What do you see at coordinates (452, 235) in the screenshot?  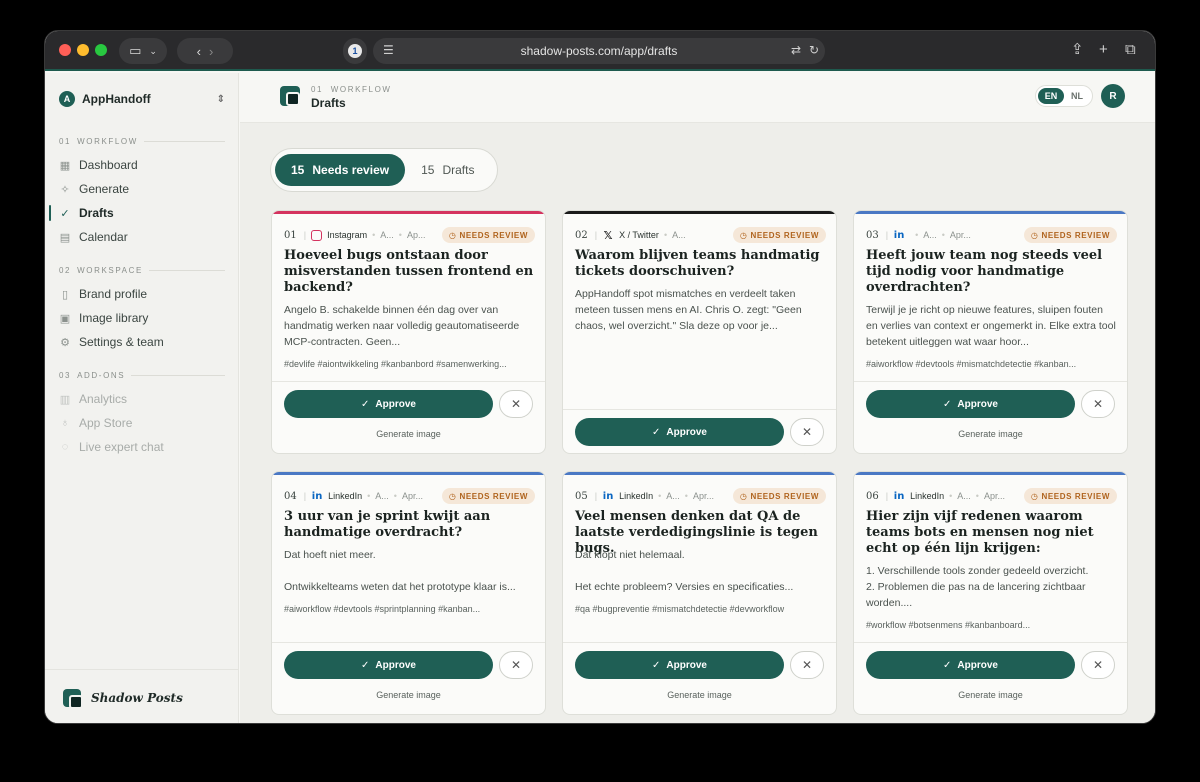 I see `clock-icon: ◷` at bounding box center [452, 235].